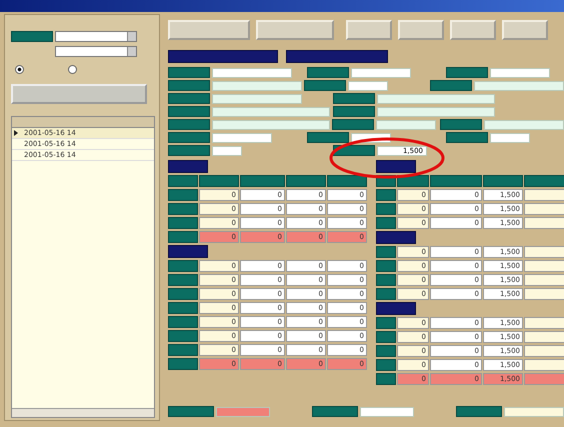  What do you see at coordinates (83, 412) in the screenshot?
I see `scroll-bar` at bounding box center [83, 412].